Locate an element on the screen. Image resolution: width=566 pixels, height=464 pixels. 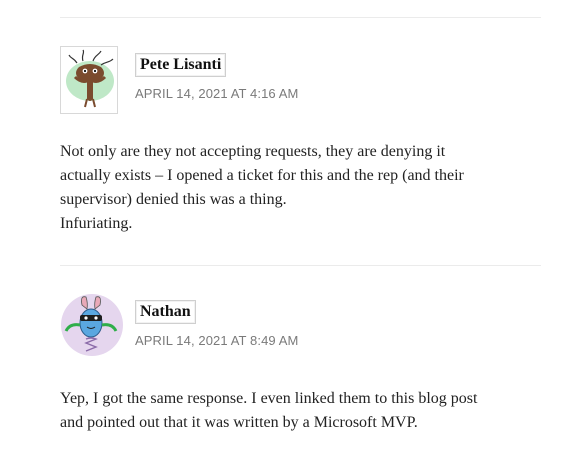
identicon-monster-icon is located at coordinates (92, 325).